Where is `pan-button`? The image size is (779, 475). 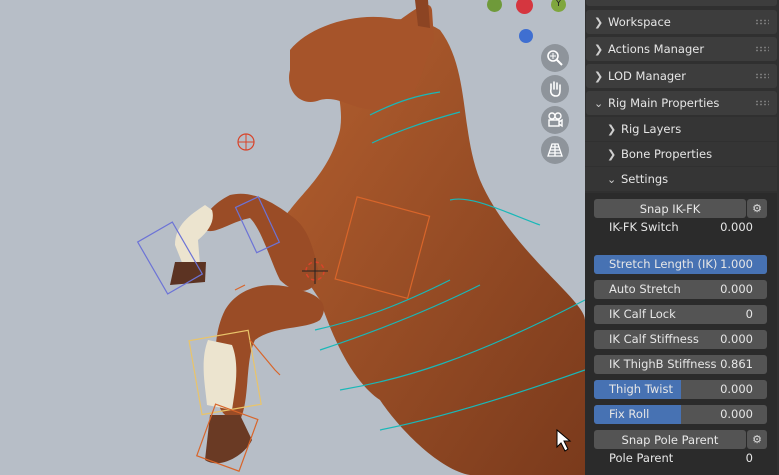
pan-button is located at coordinates (555, 89).